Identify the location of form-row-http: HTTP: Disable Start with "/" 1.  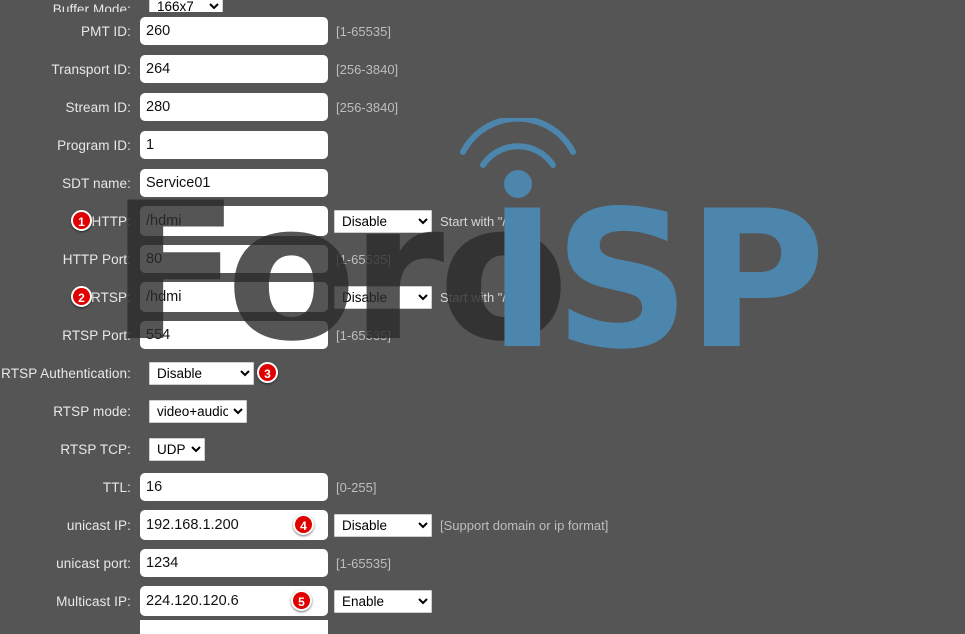
(482, 221).